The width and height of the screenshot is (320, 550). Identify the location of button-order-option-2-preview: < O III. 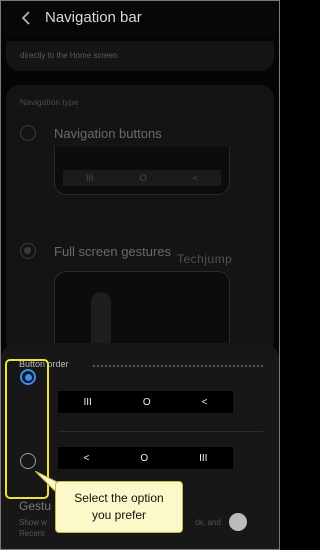
(145, 458).